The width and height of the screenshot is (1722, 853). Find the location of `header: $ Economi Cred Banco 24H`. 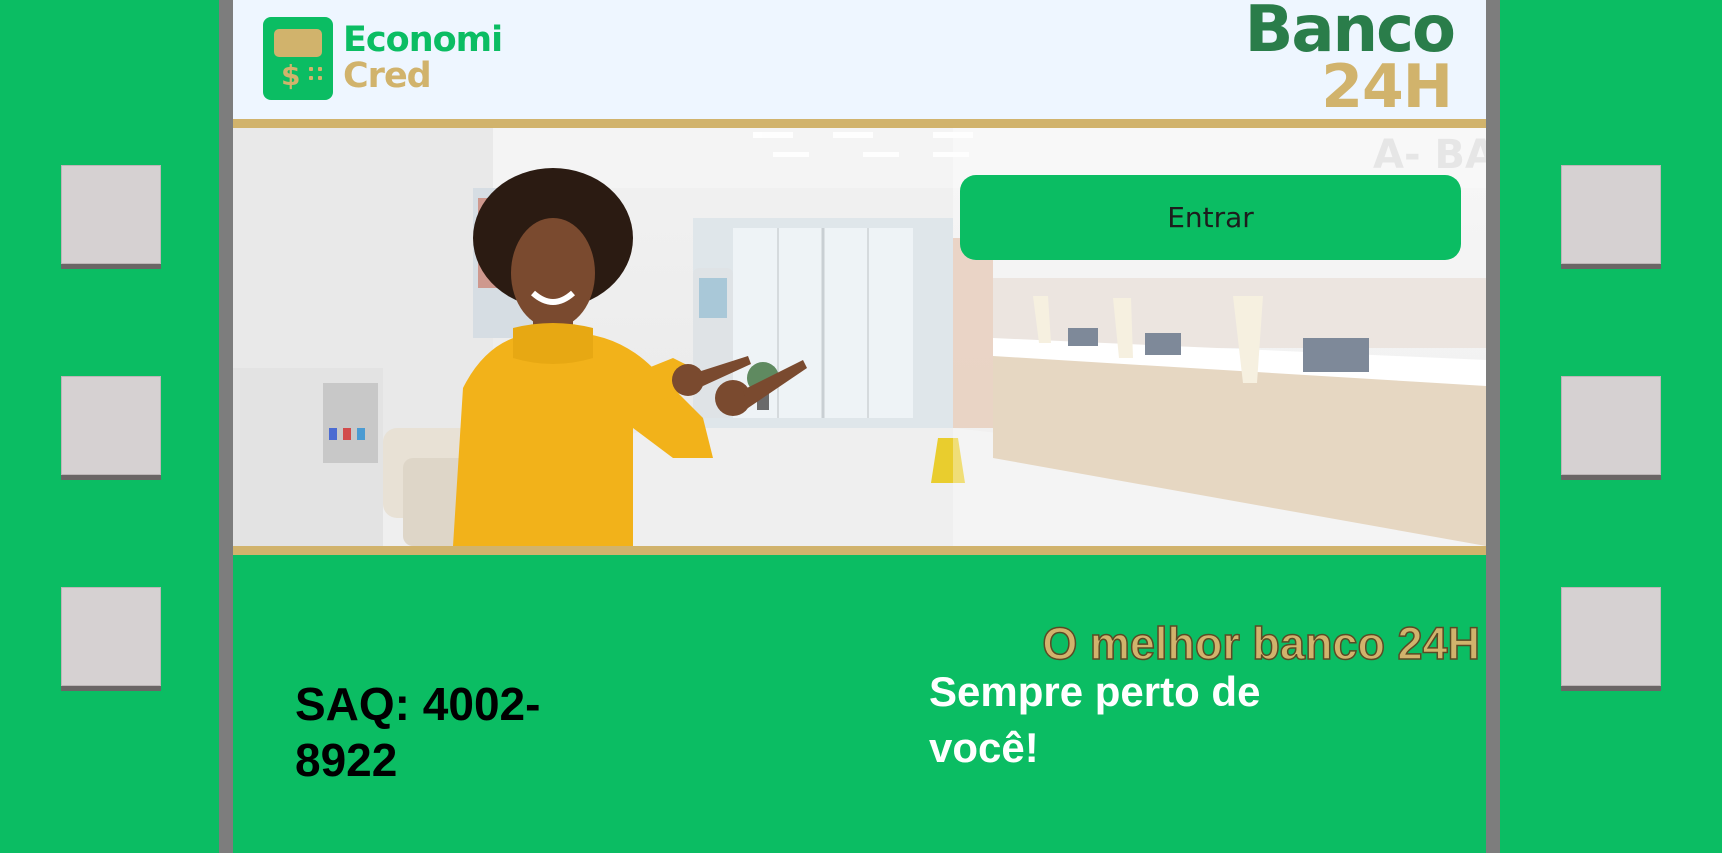

header: $ Economi Cred Banco 24H is located at coordinates (859, 61).